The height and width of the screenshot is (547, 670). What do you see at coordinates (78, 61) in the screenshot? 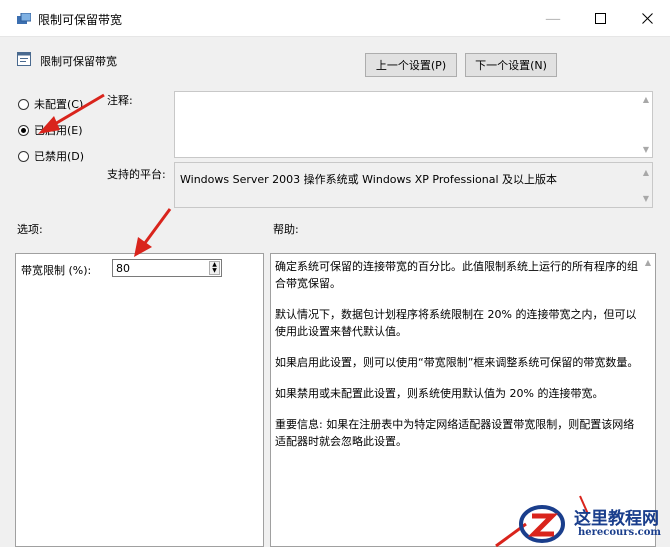
I see `policy-name: 限制可保留带宽` at bounding box center [78, 61].